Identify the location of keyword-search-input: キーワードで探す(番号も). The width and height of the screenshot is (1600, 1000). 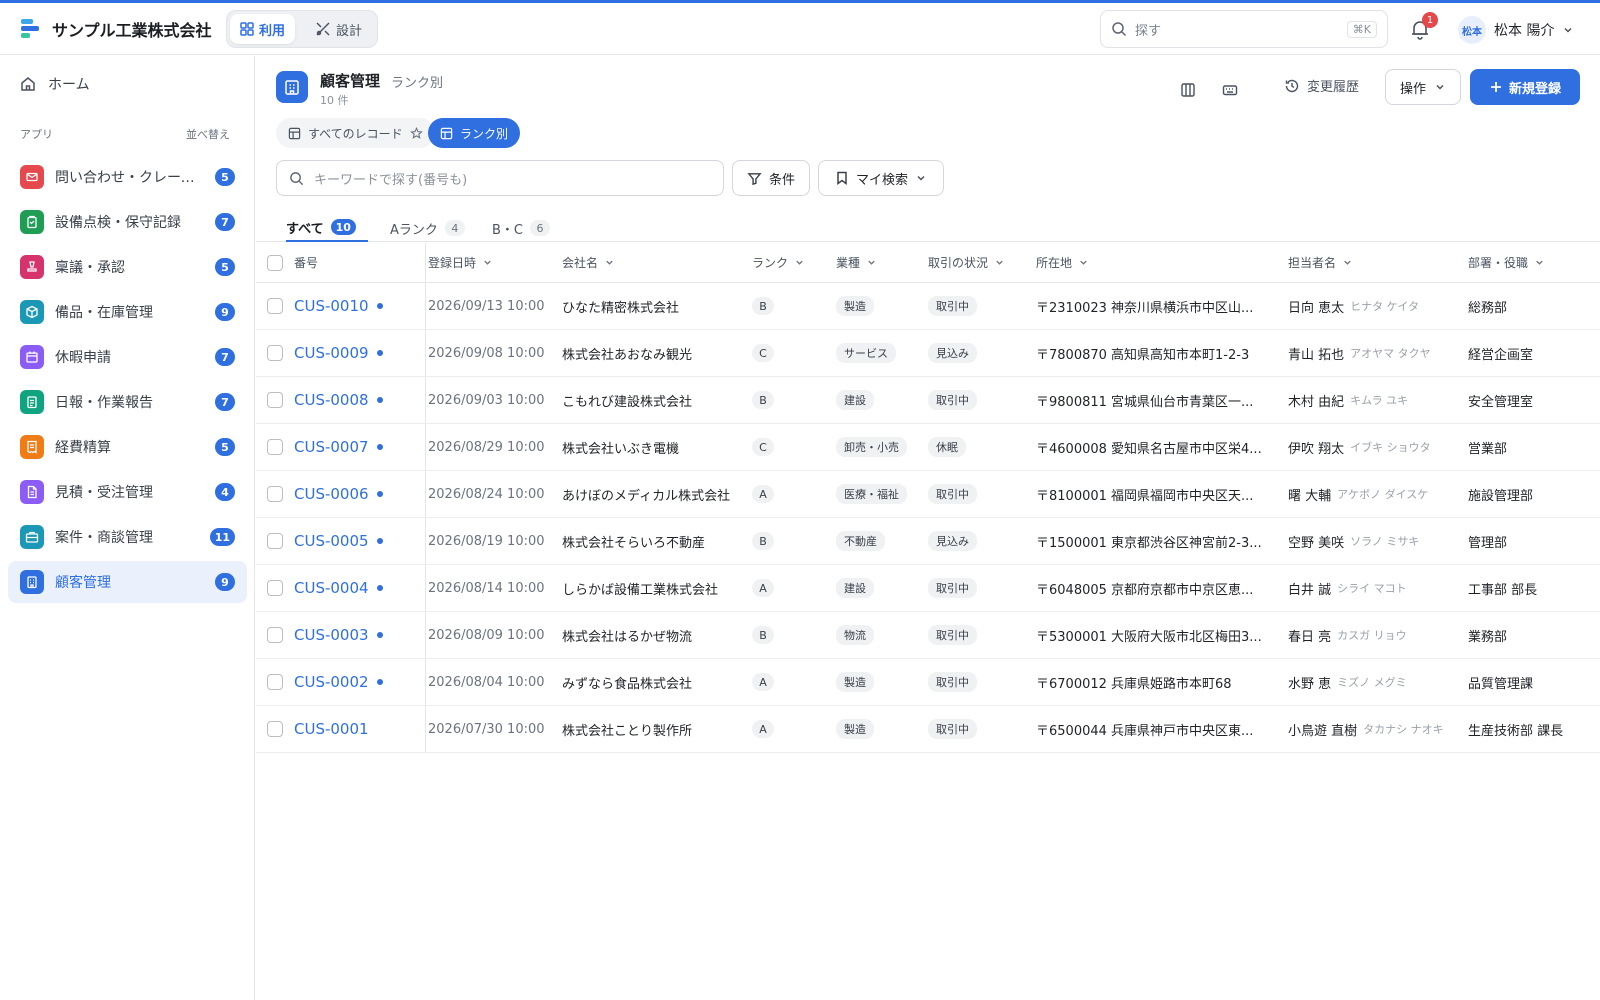
(500, 178).